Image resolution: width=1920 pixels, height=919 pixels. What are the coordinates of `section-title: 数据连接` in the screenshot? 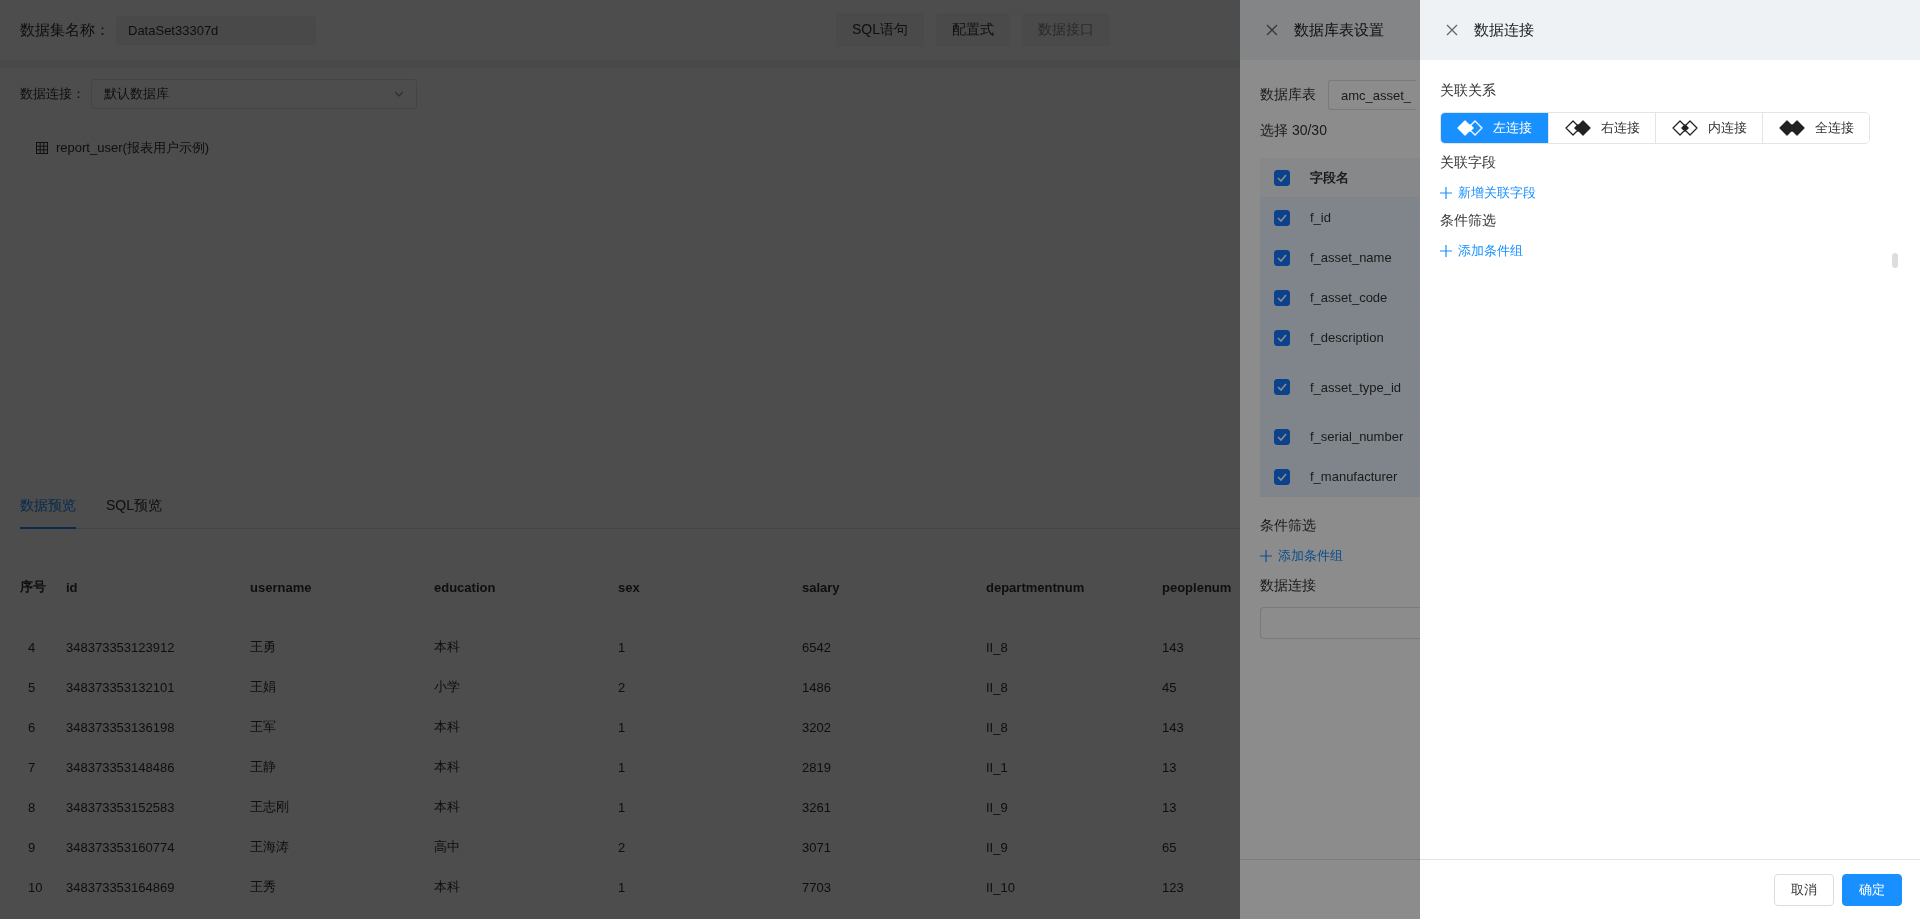 It's located at (1288, 586).